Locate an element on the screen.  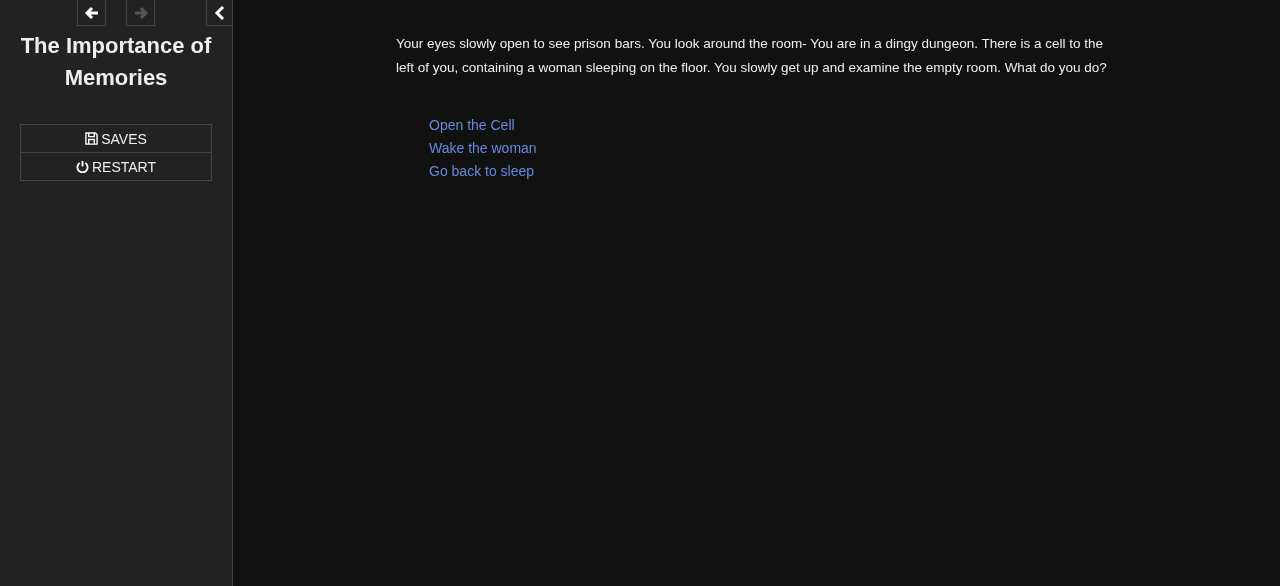
choice-link: Go back to sleep is located at coordinates (772, 171).